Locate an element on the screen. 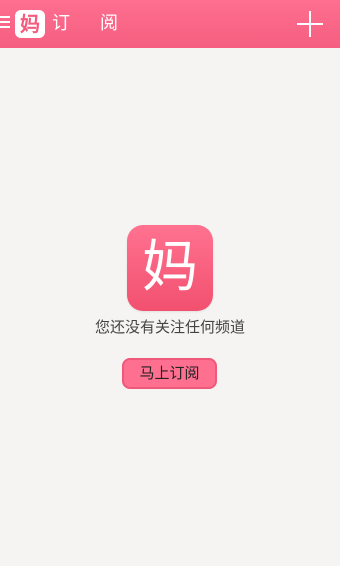 The height and width of the screenshot is (566, 340). empty-state-logo-icon: 妈 is located at coordinates (170, 268).